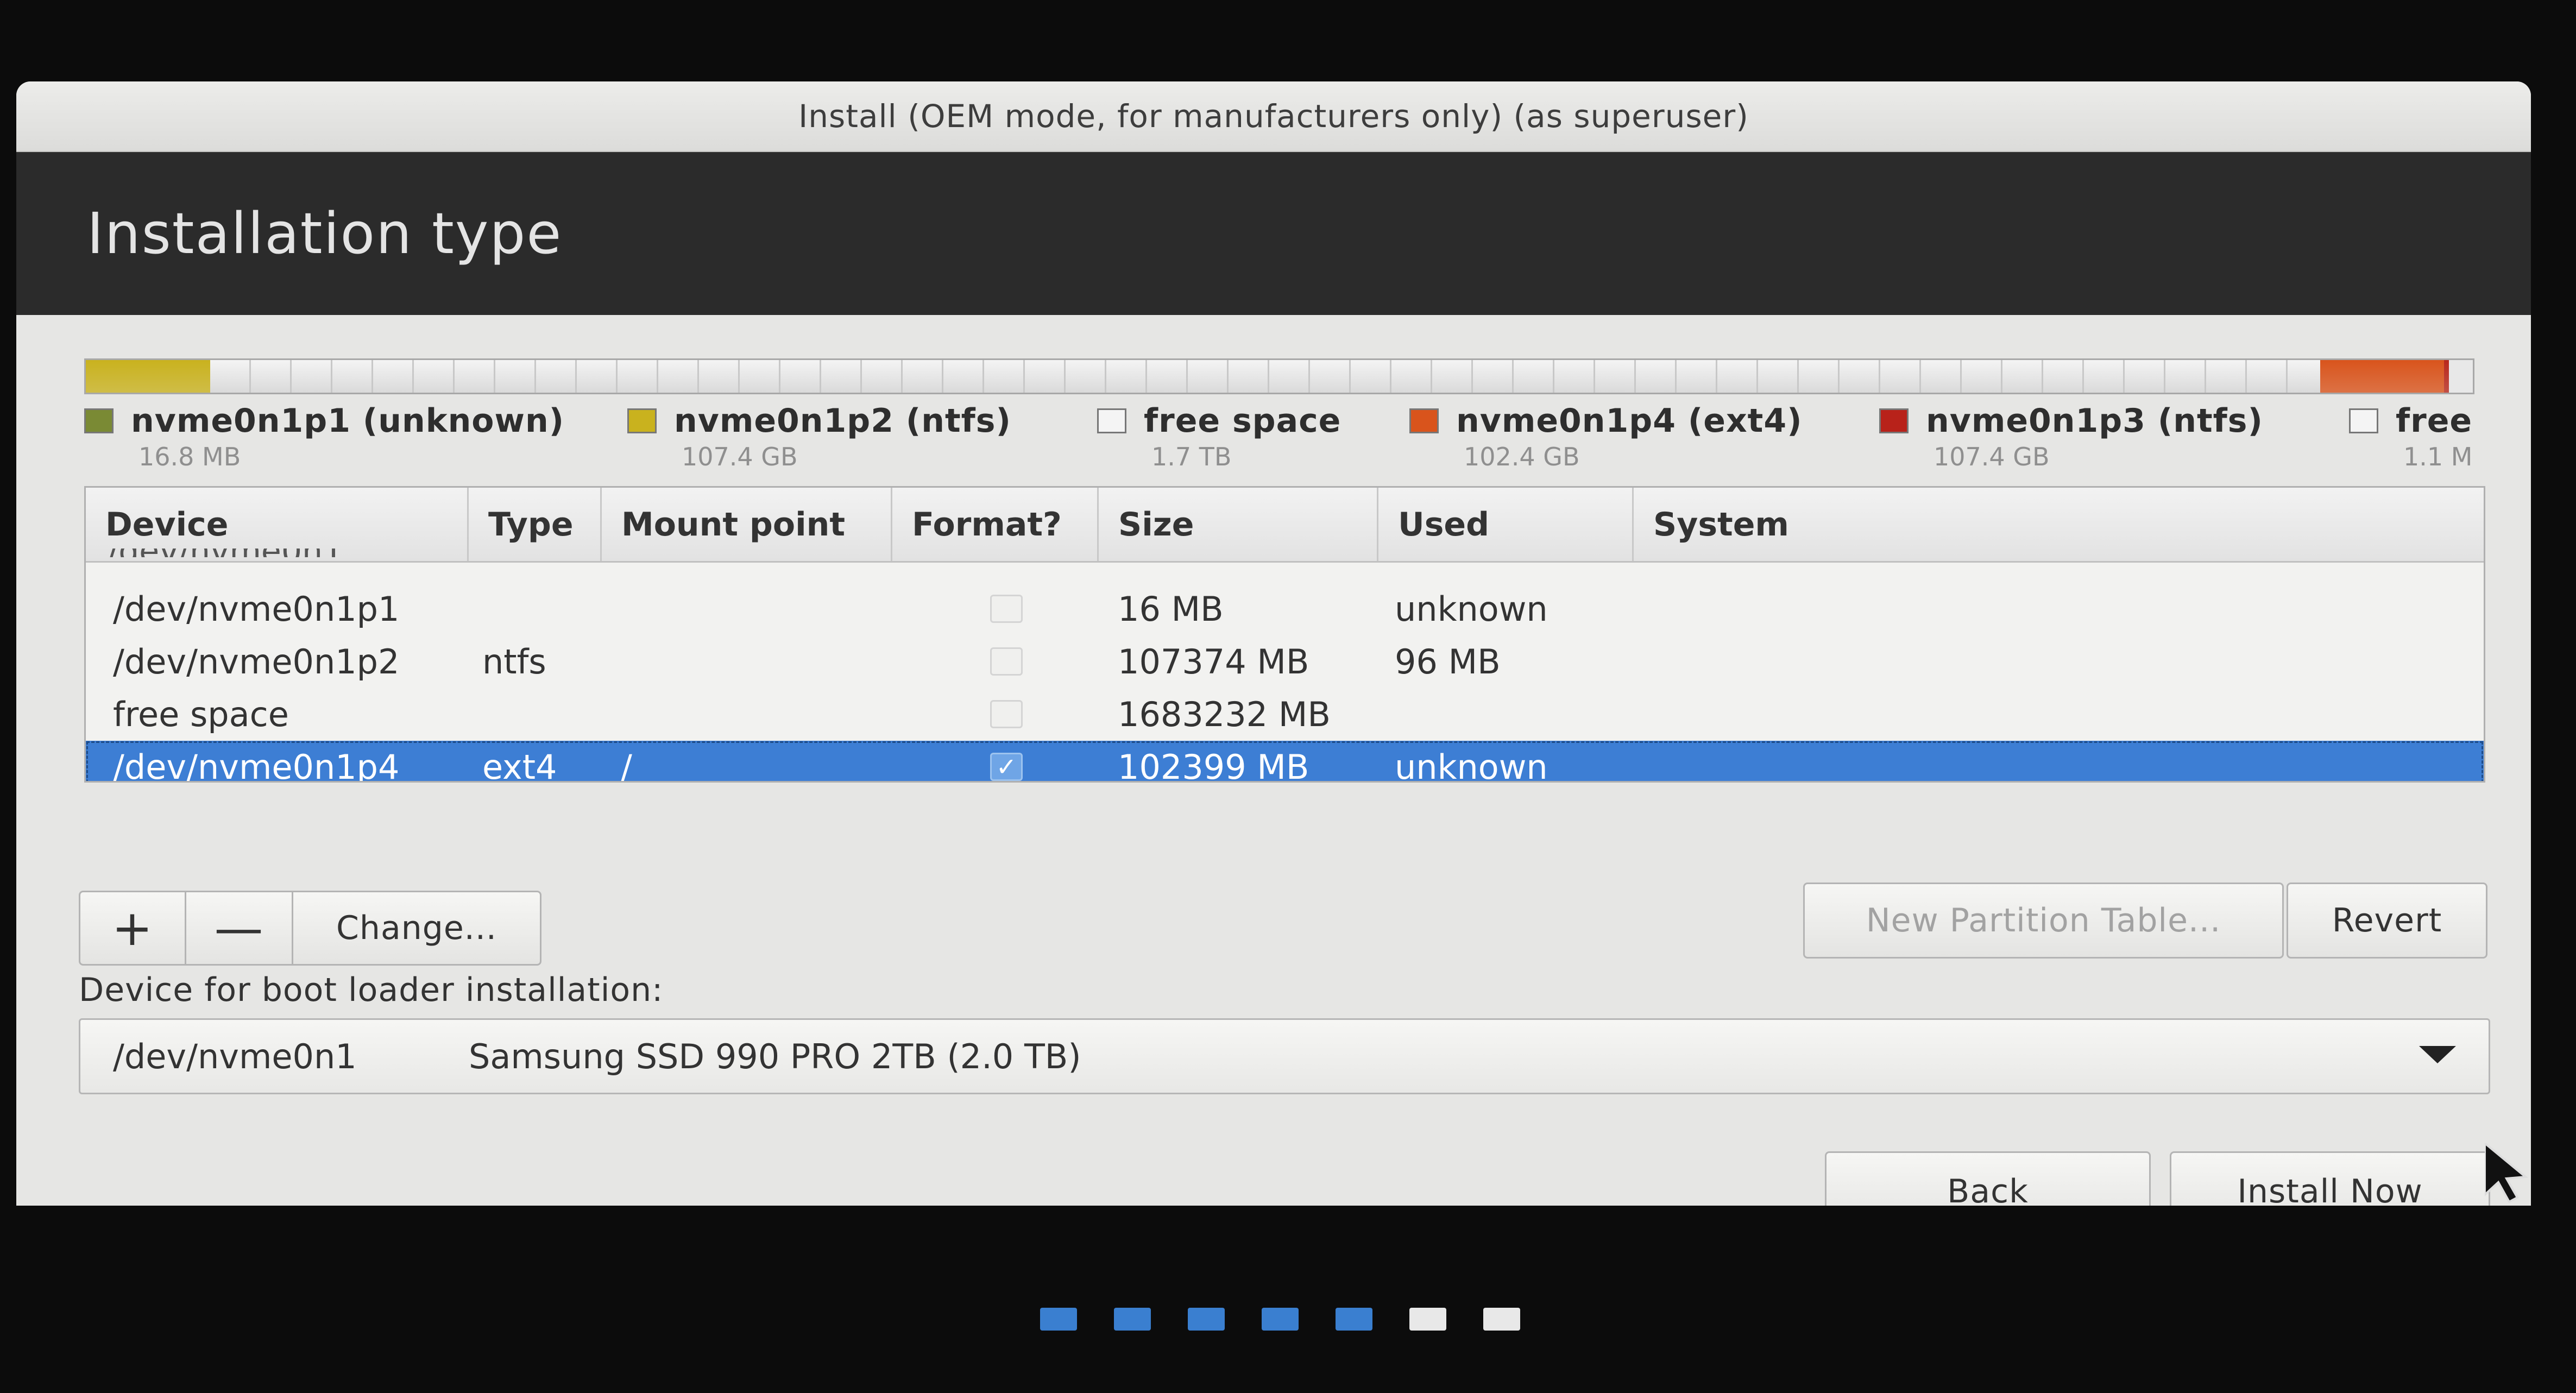 The image size is (2576, 1393). I want to click on column-used: Used, so click(1506, 524).